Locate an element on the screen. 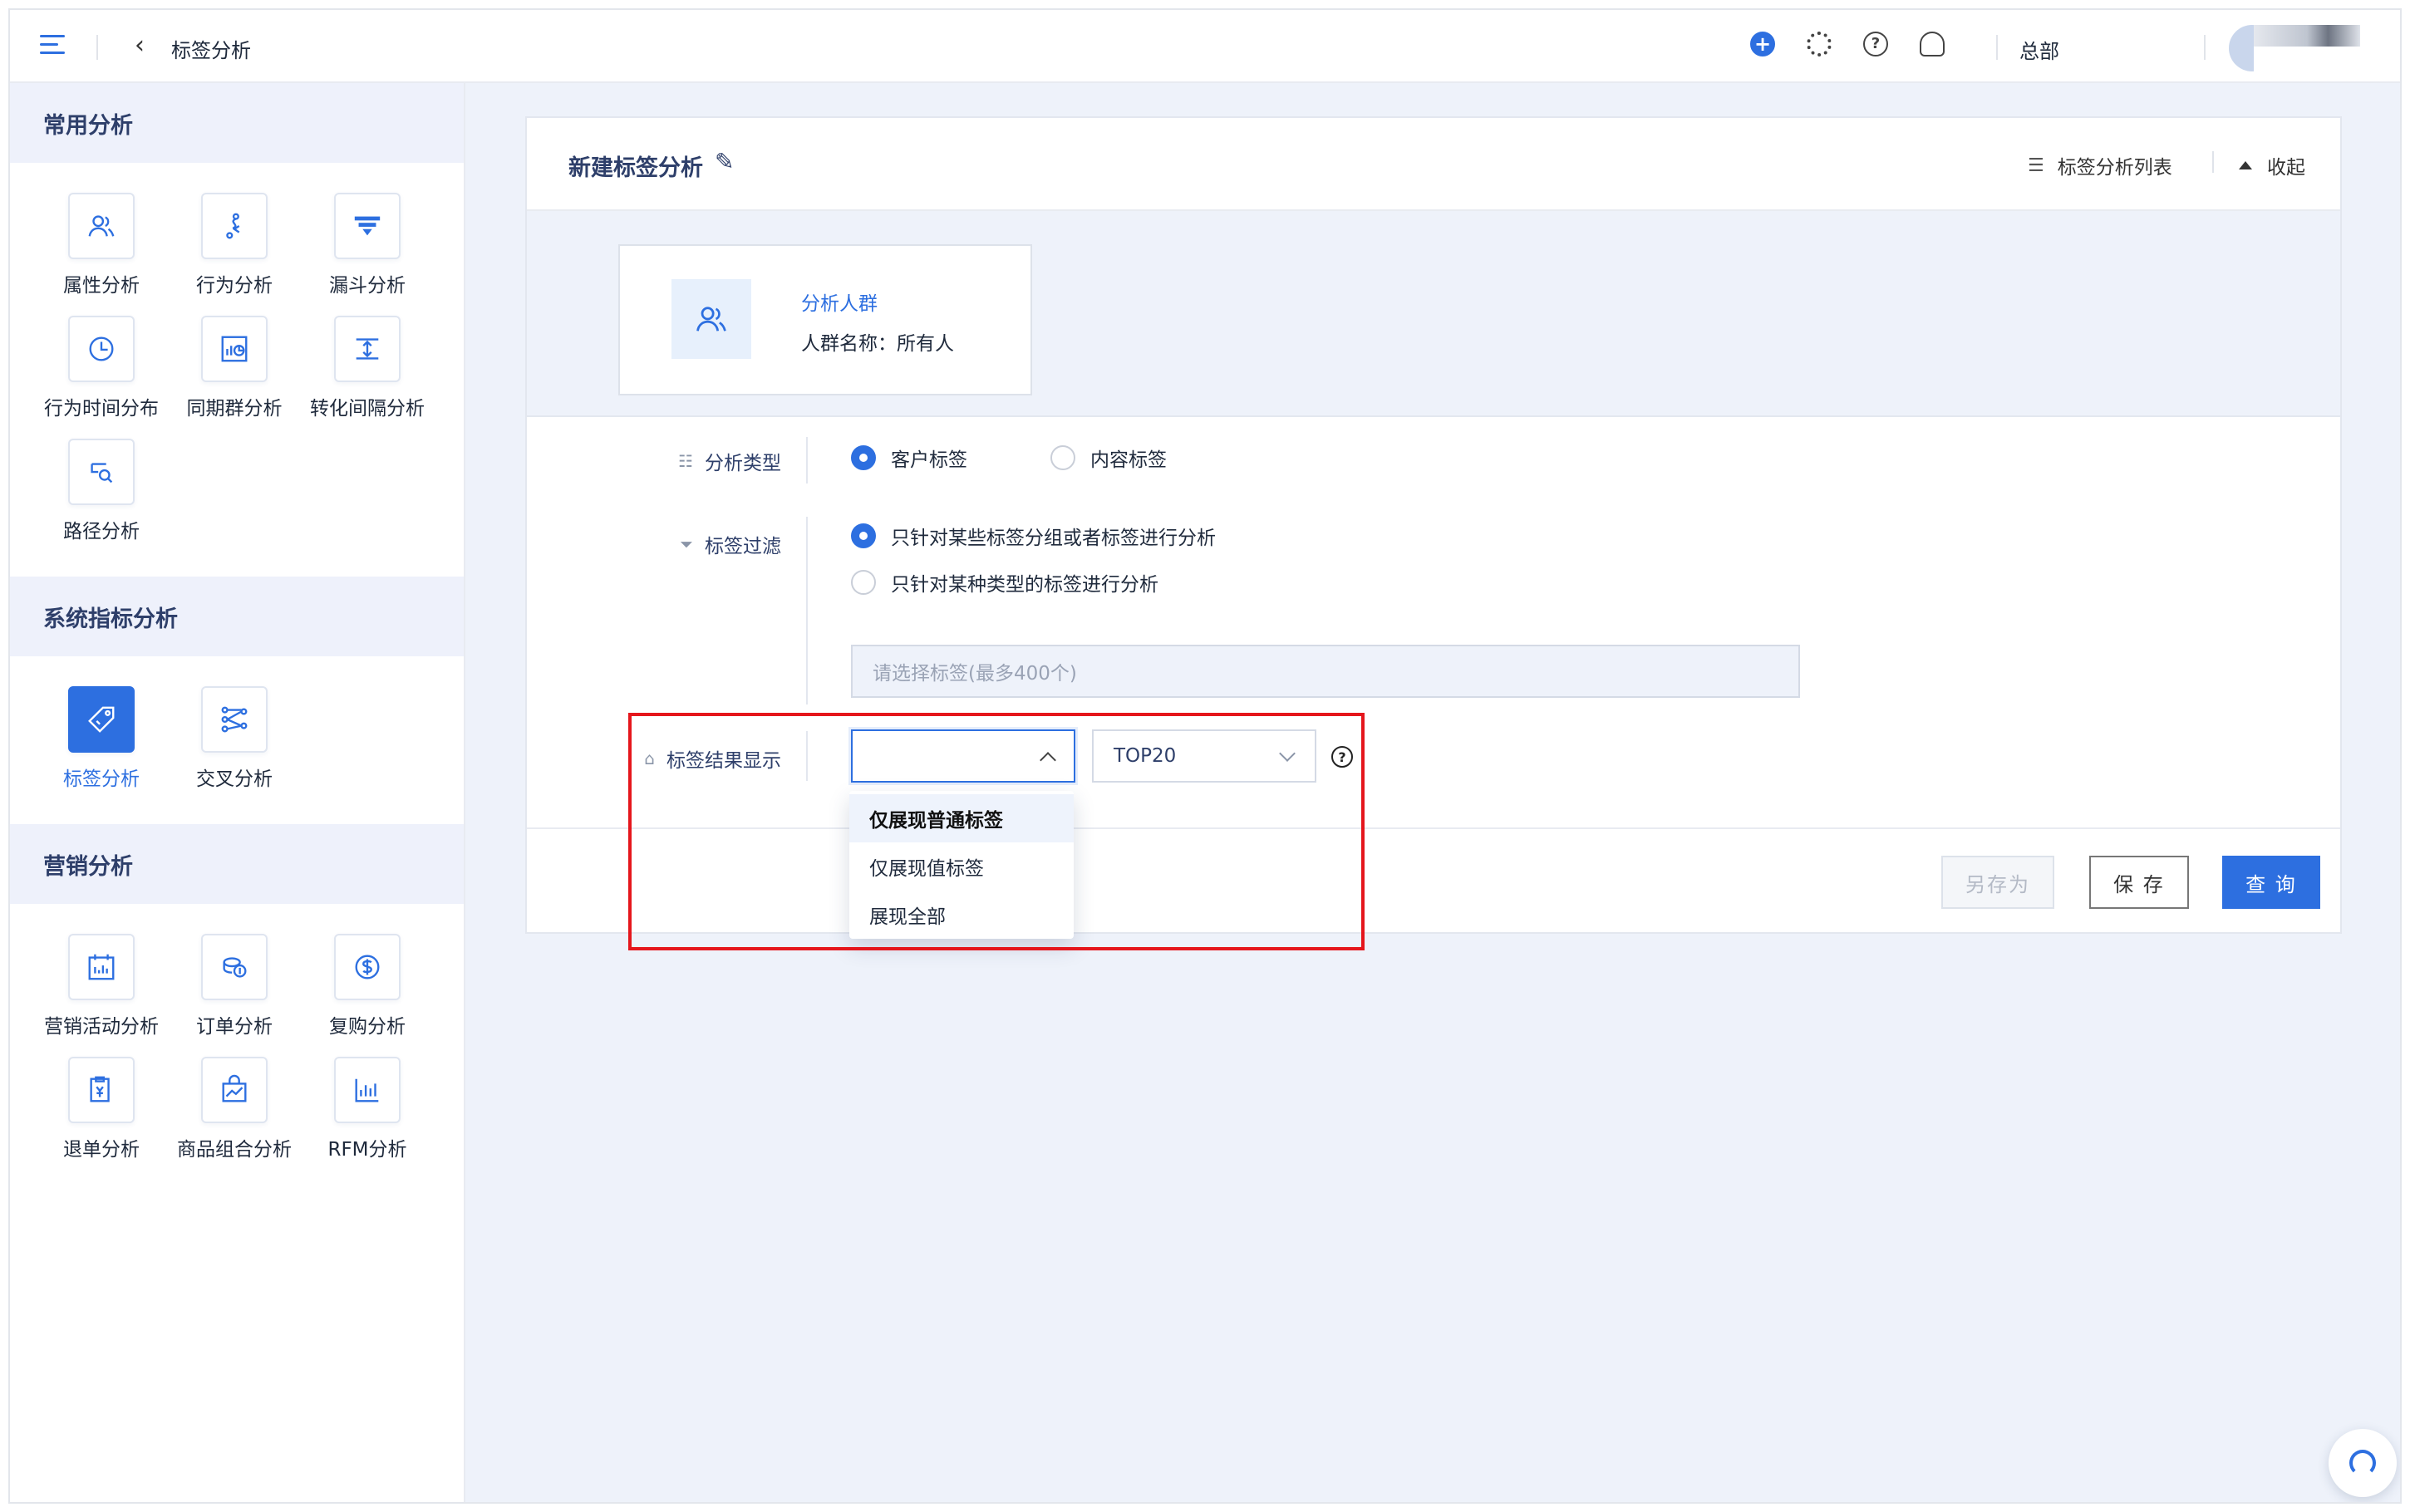 The image size is (2410, 1512). tile-label: RFM分析 is located at coordinates (367, 1150).